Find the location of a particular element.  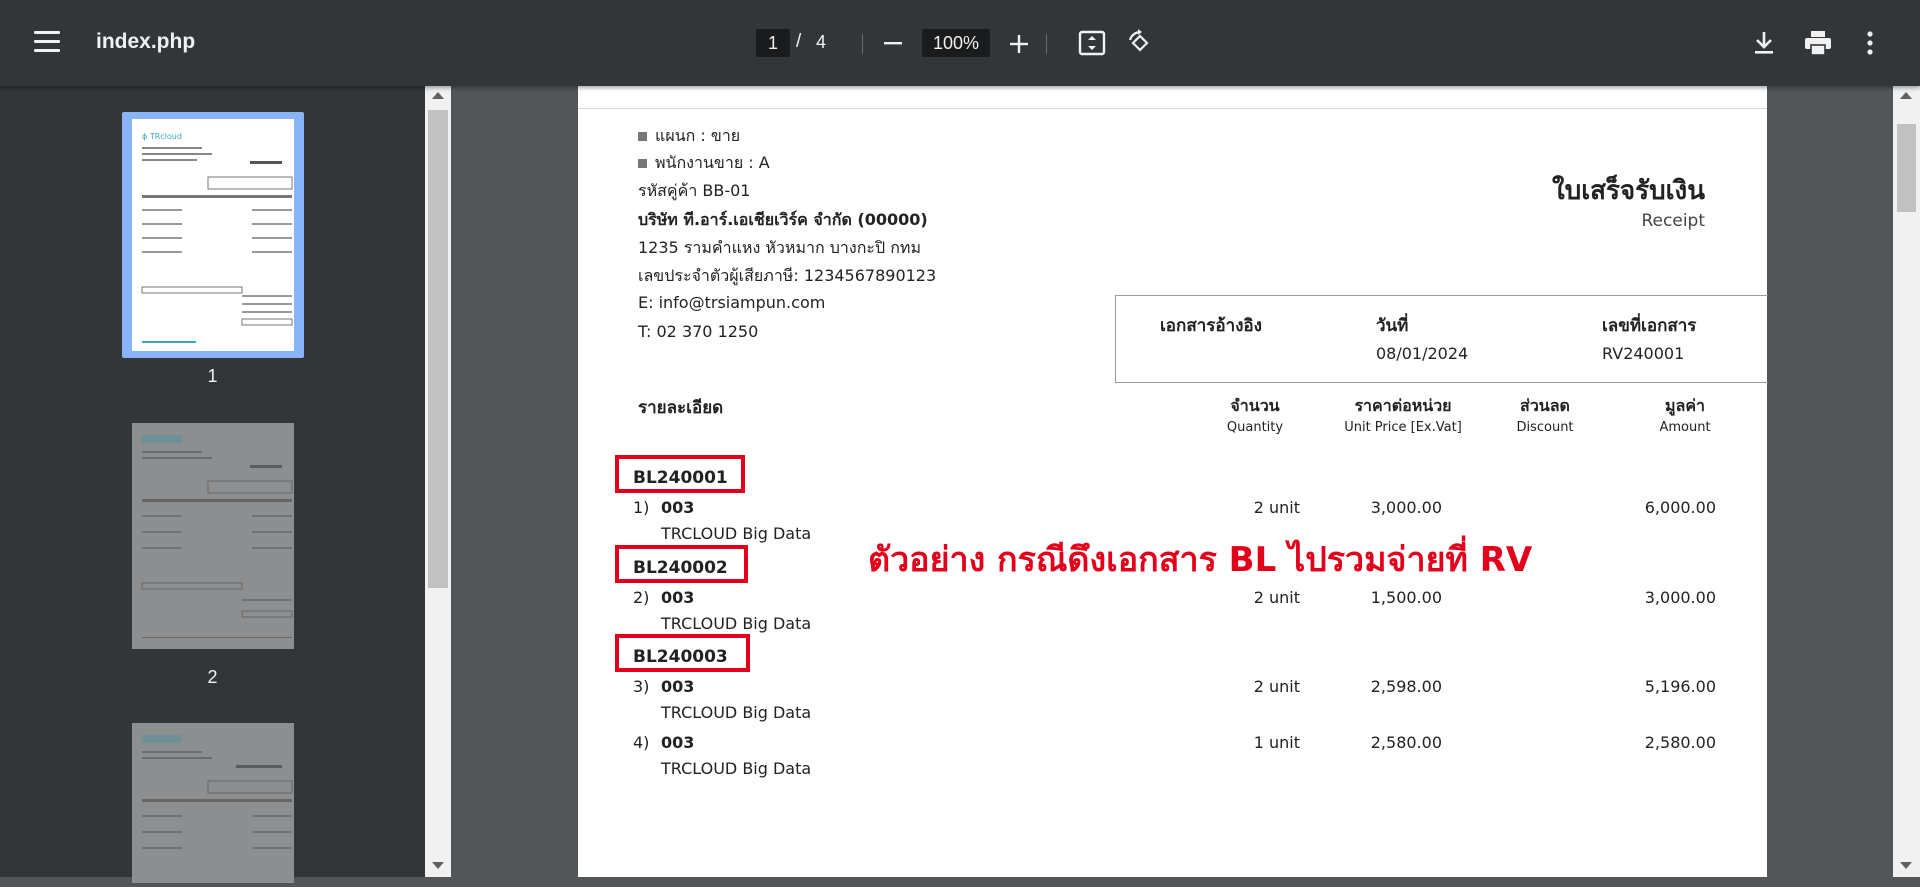

salesperson-line: พนักงานขาย : A is located at coordinates (704, 163).